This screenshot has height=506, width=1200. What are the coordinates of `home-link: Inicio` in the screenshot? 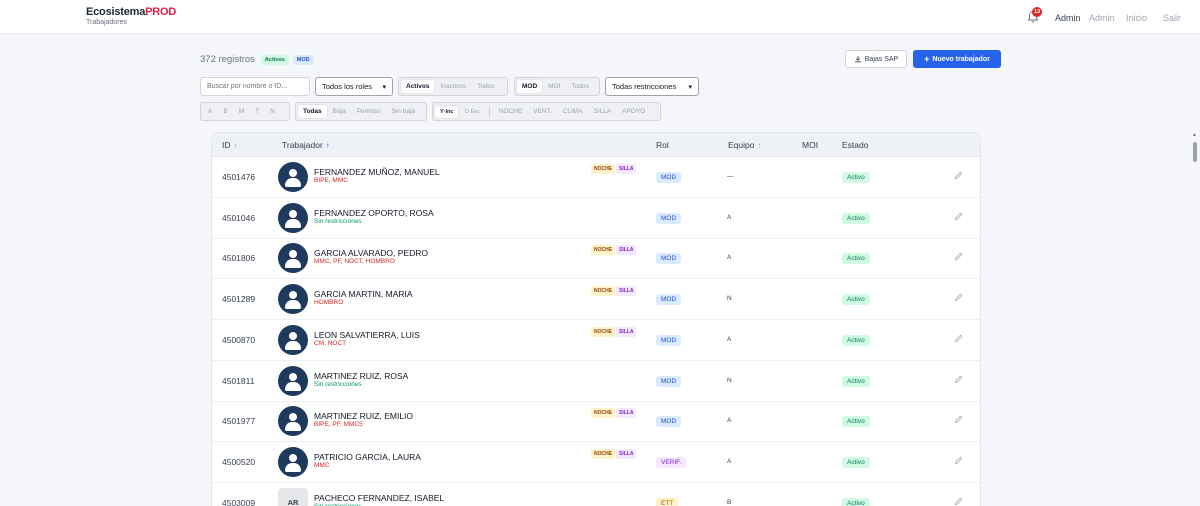 It's located at (1136, 18).